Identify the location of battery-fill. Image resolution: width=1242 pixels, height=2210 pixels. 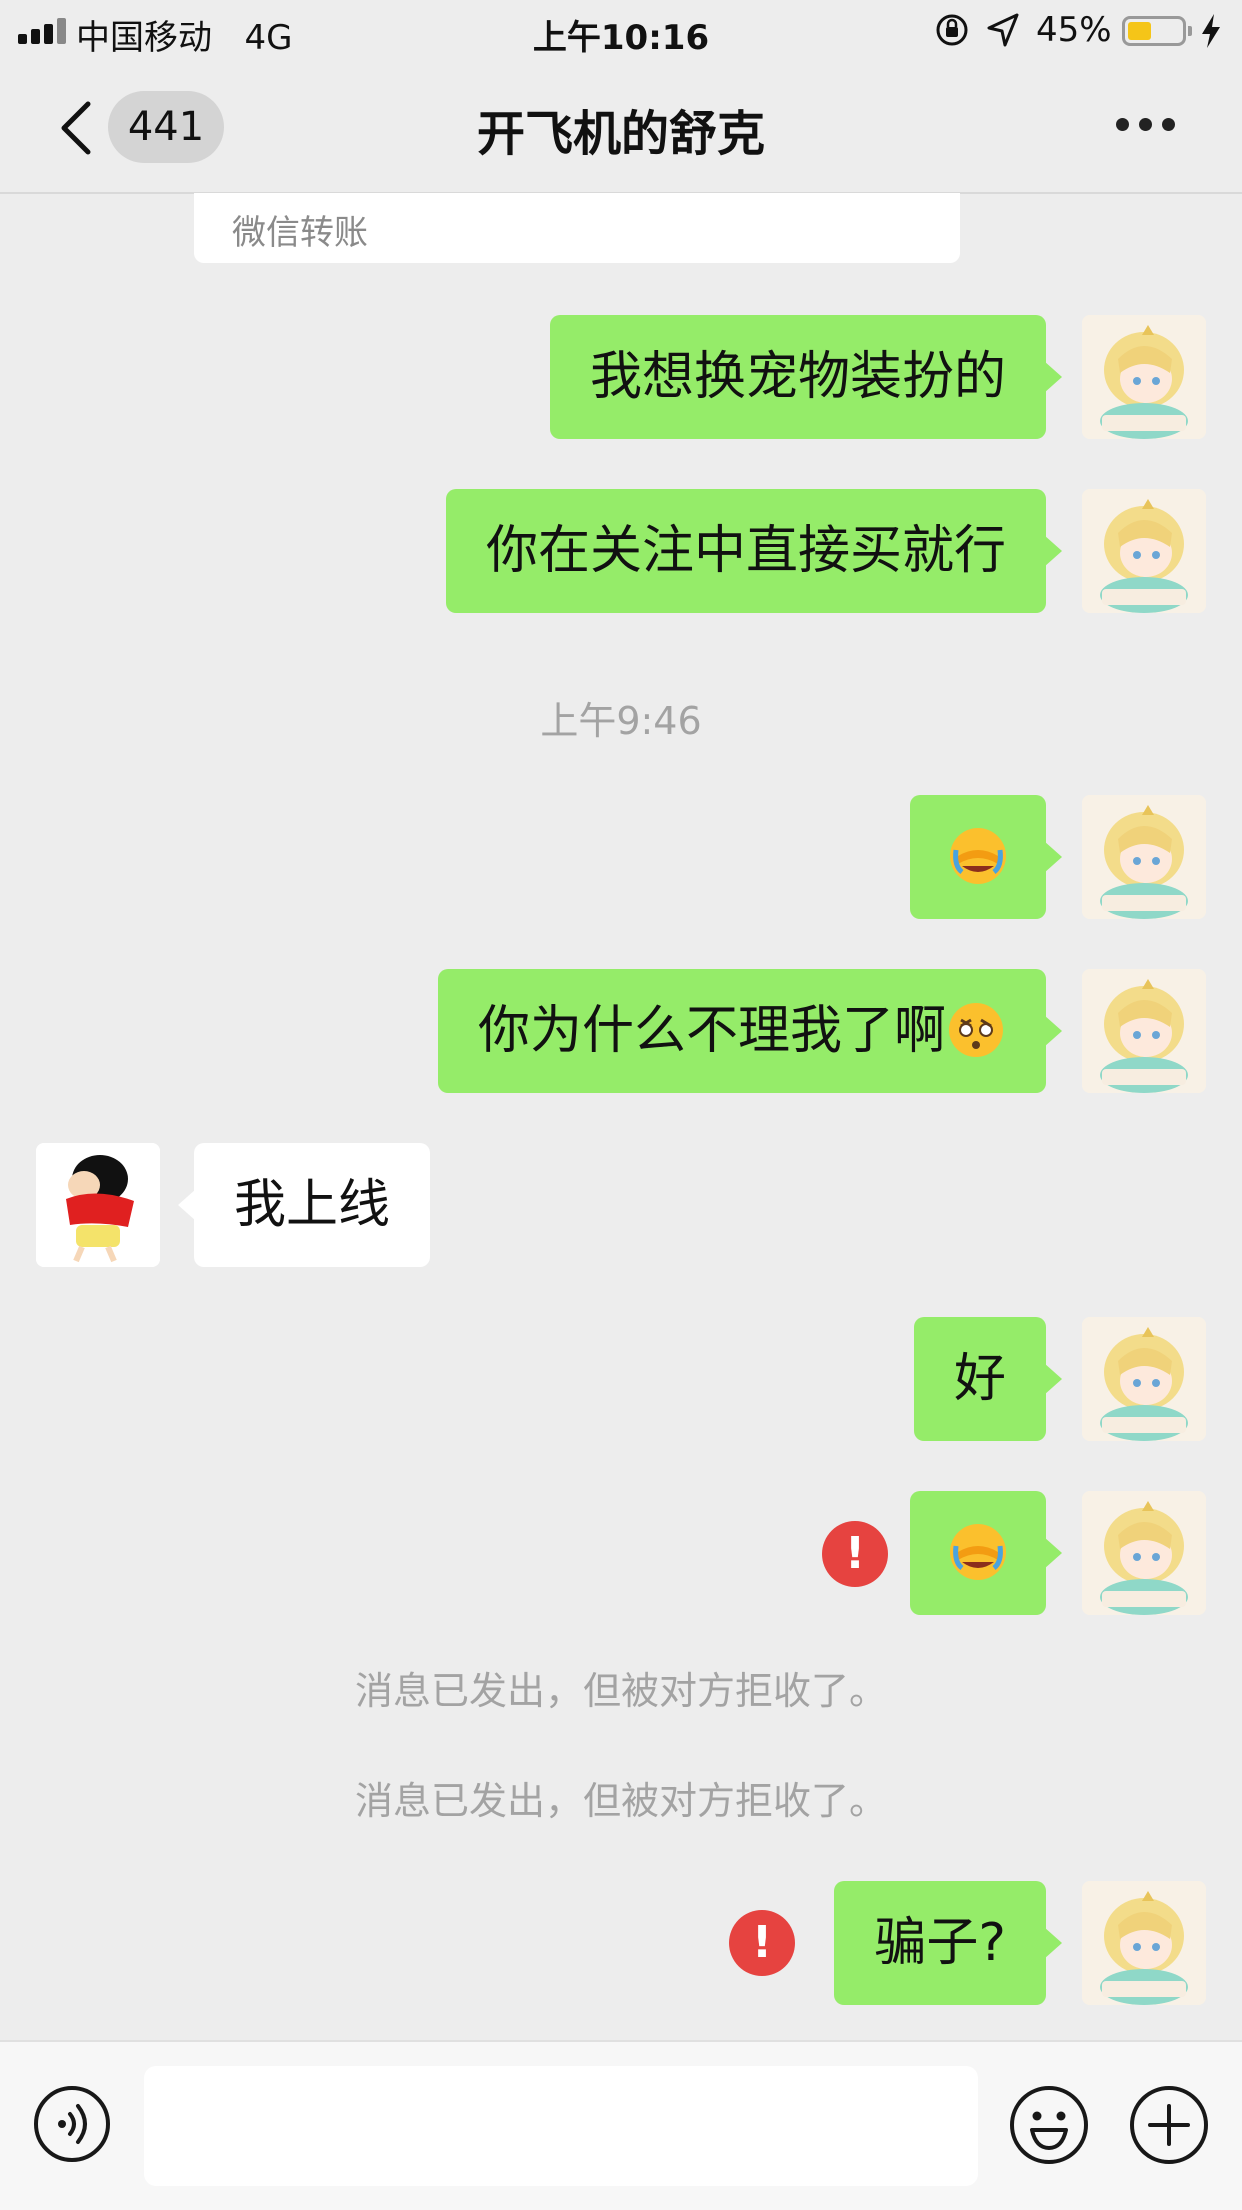
(1139, 31).